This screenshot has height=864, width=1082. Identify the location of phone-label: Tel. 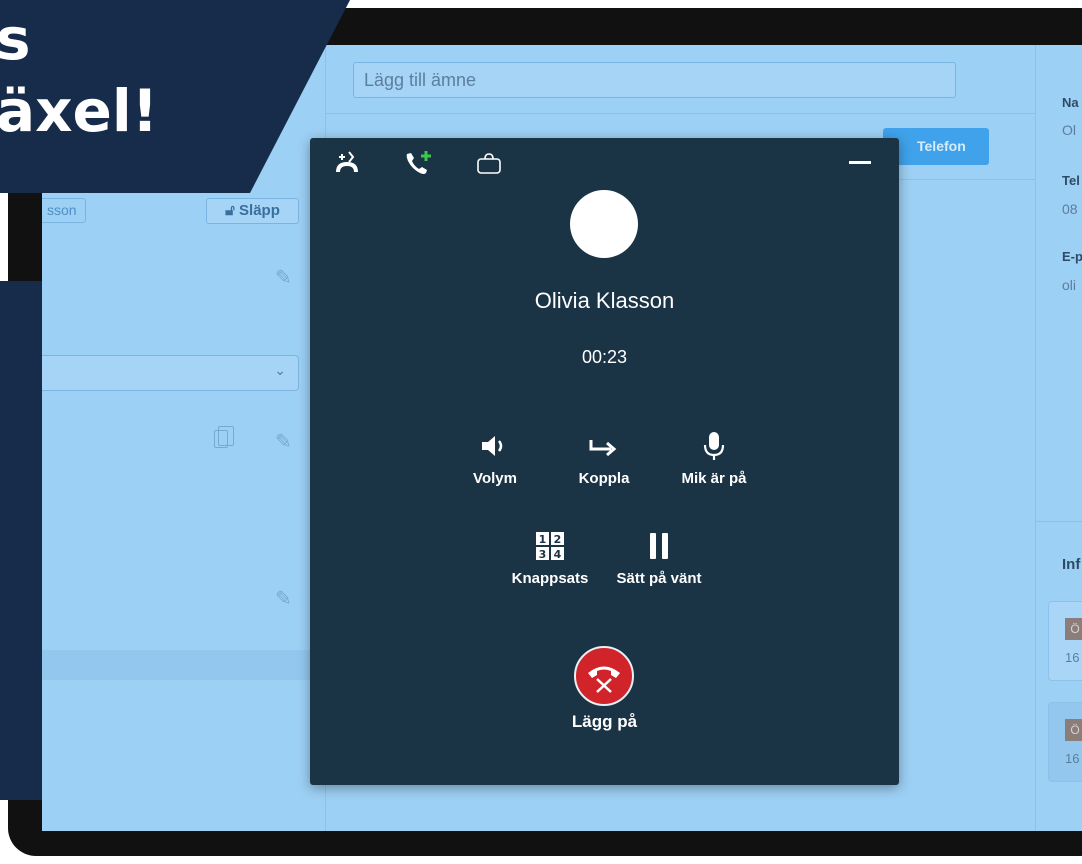
(1071, 180).